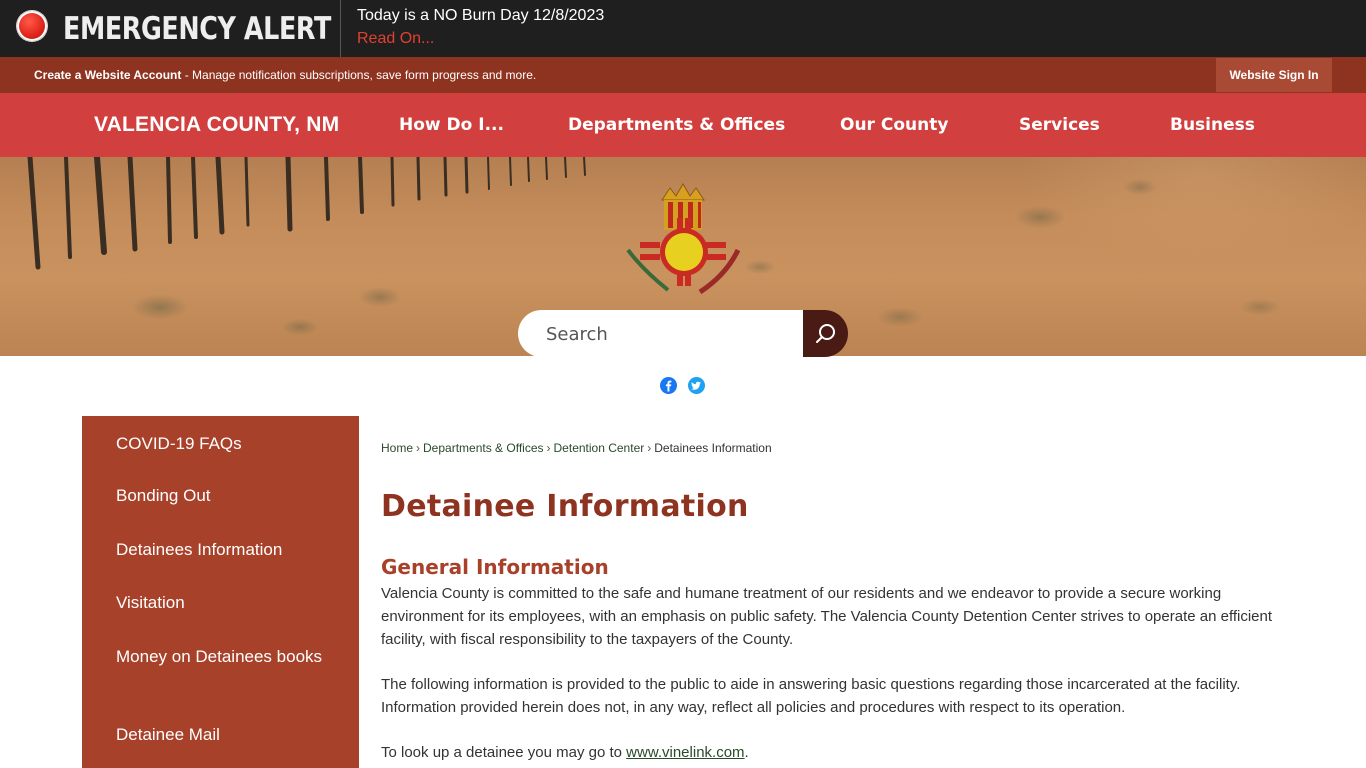 The image size is (1366, 768). I want to click on section-title: General Information, so click(495, 567).